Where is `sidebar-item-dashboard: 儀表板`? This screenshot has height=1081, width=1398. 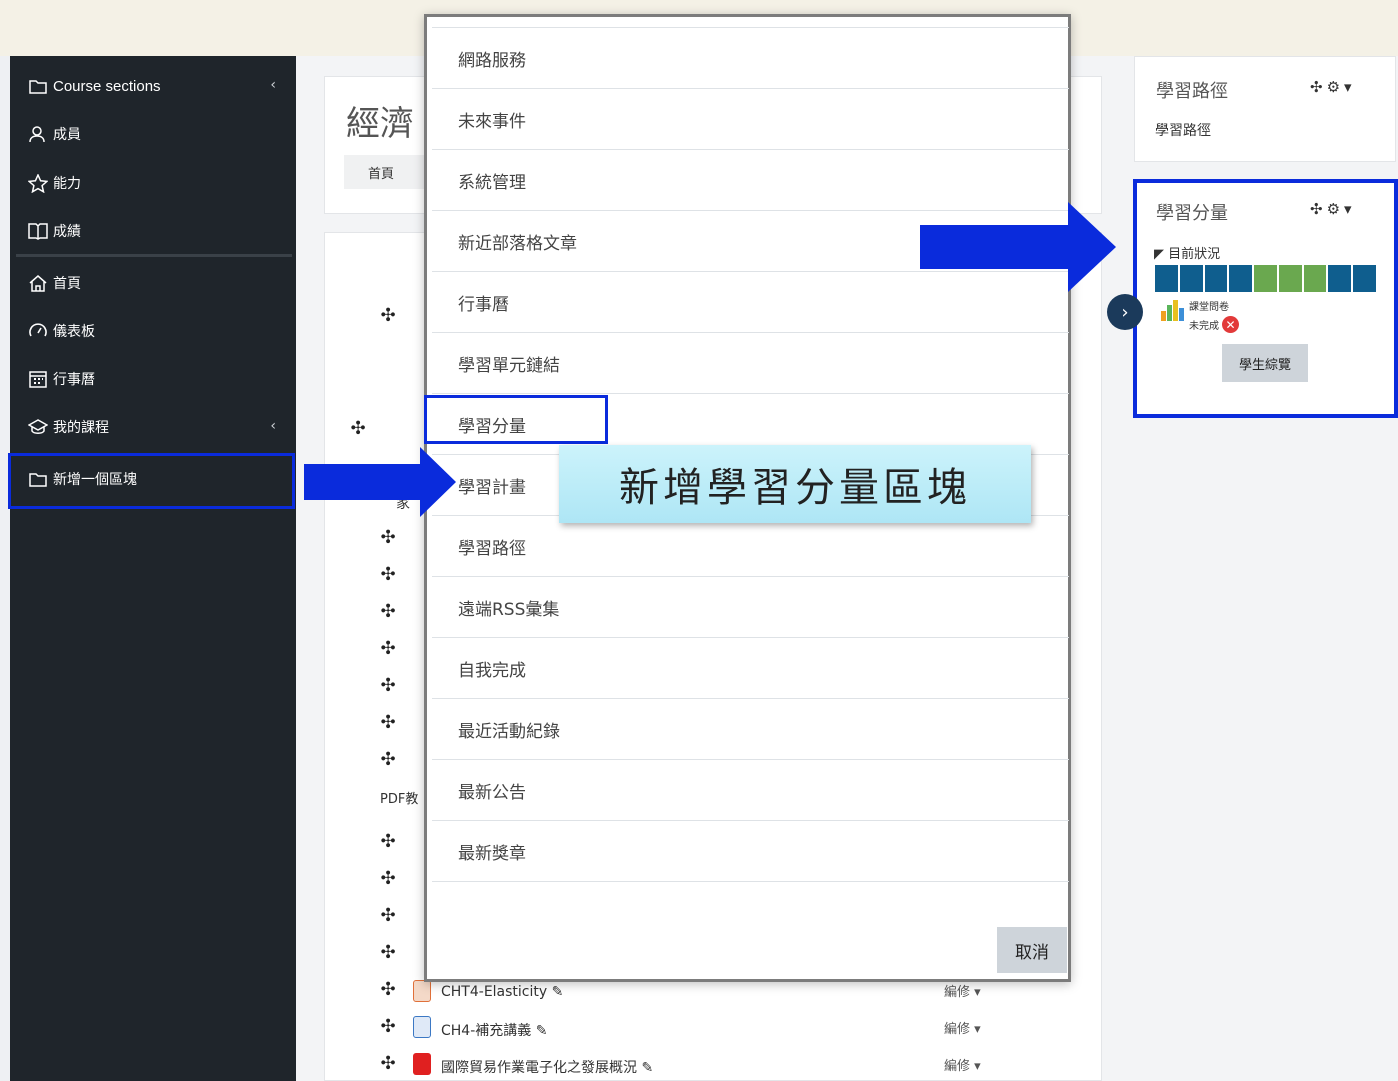
sidebar-item-dashboard: 儀表板 is located at coordinates (153, 331).